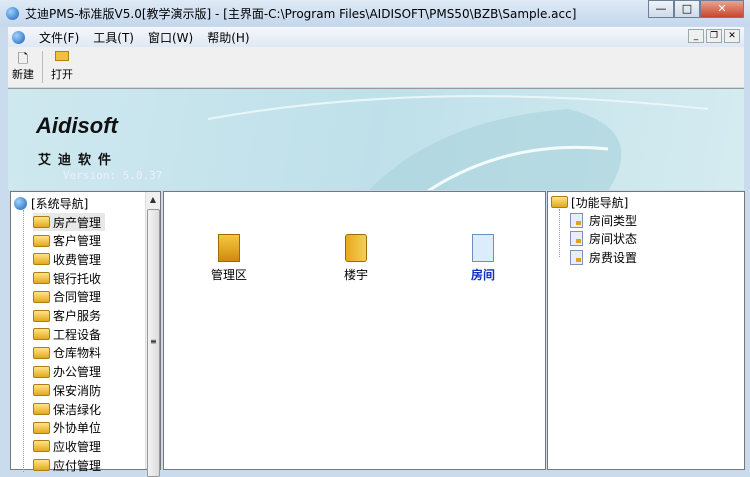 The height and width of the screenshot is (477, 750). What do you see at coordinates (18, 37) in the screenshot?
I see `doc-icon` at bounding box center [18, 37].